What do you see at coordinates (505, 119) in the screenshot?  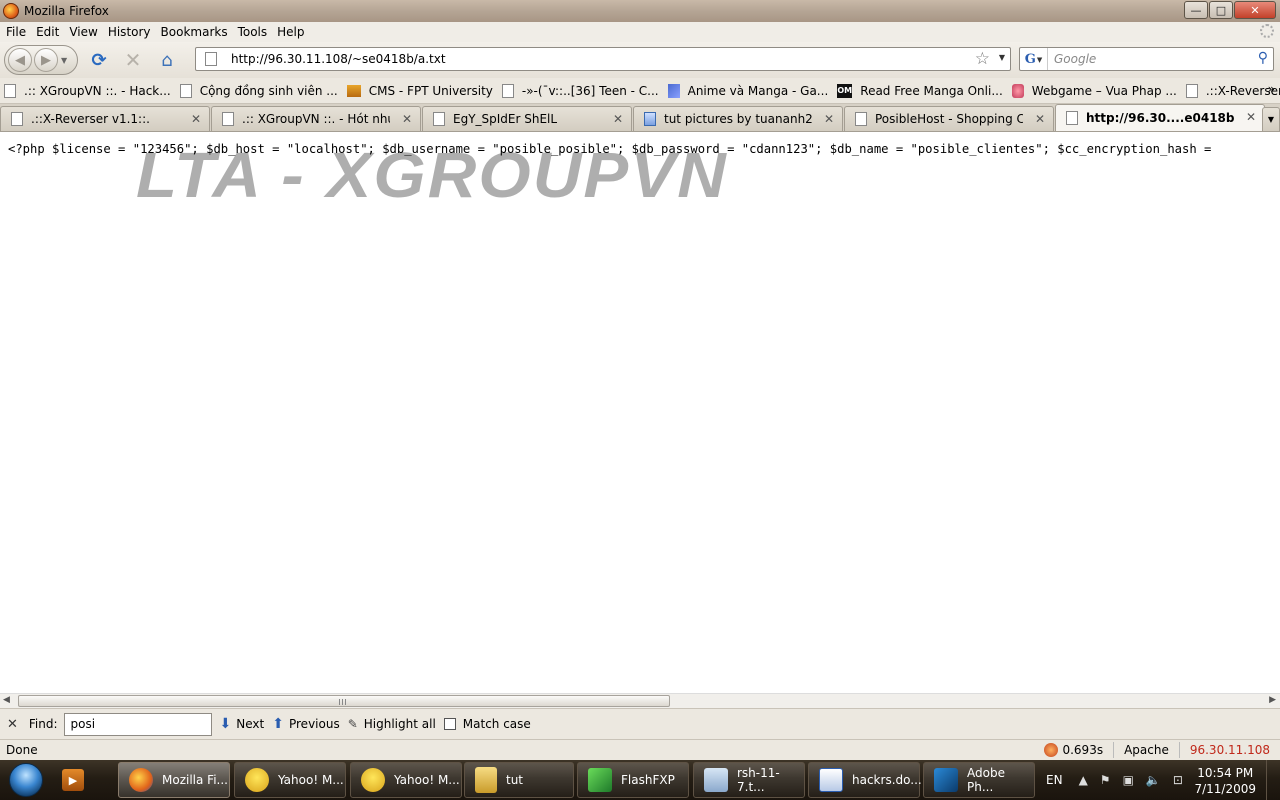 I see `tab-label: EgY_SpIdEr ShElL` at bounding box center [505, 119].